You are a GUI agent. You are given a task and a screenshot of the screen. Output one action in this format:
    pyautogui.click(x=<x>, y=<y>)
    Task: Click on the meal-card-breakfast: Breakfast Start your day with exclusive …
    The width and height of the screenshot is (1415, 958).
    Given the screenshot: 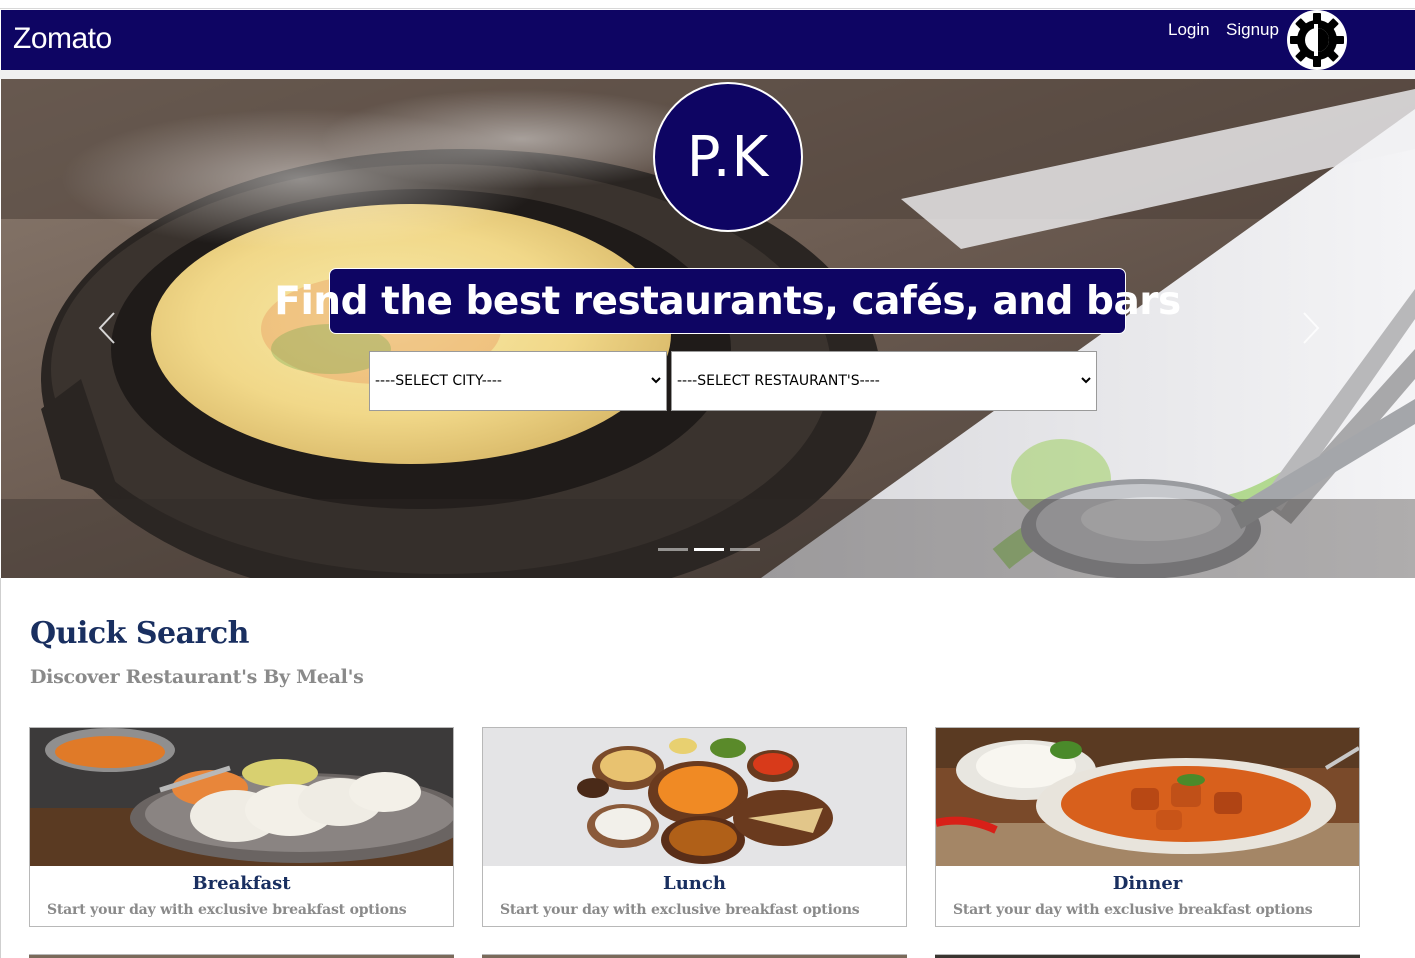 What is the action you would take?
    pyautogui.click(x=241, y=827)
    